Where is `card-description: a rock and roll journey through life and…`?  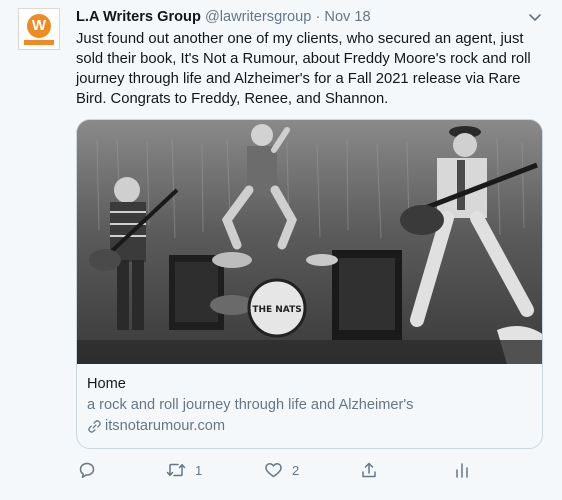
card-description: a rock and roll journey through life and… is located at coordinates (250, 405).